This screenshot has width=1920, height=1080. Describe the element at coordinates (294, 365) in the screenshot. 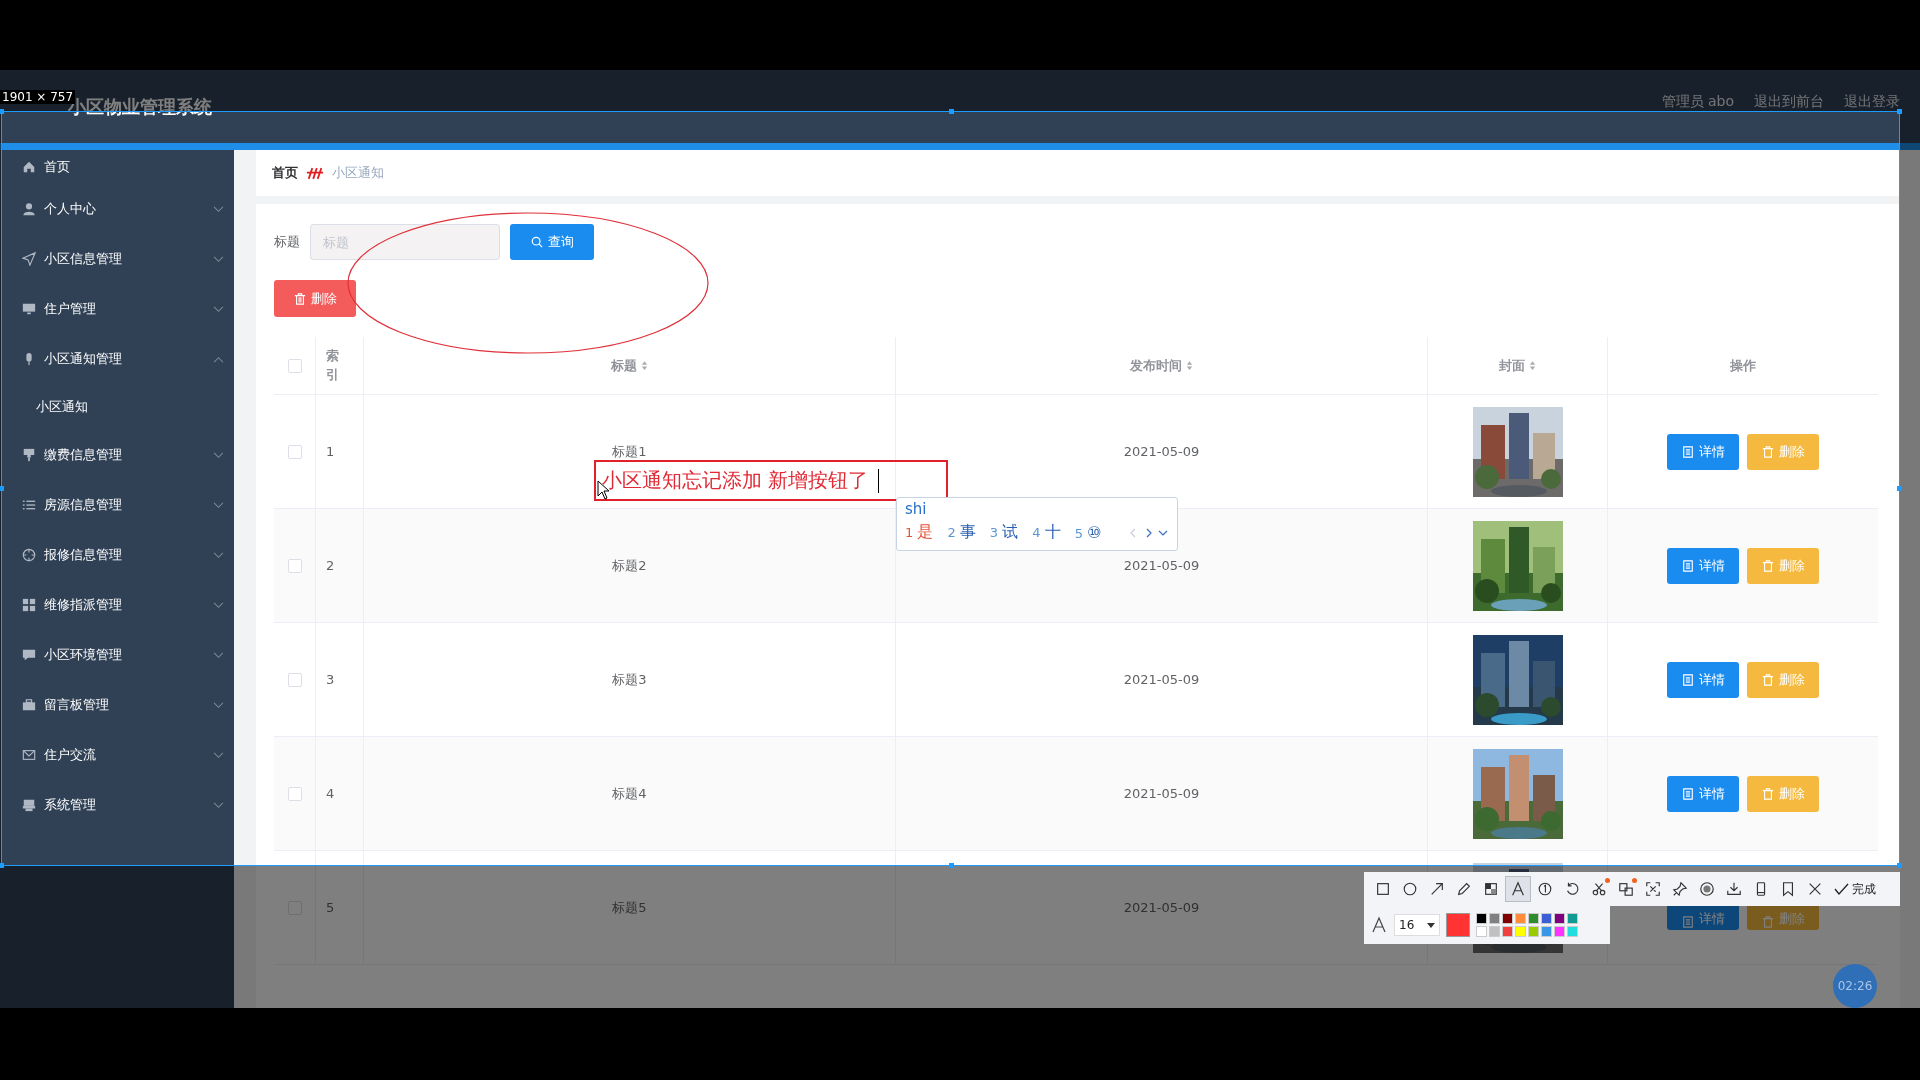

I see `select-all-checkbox` at that location.